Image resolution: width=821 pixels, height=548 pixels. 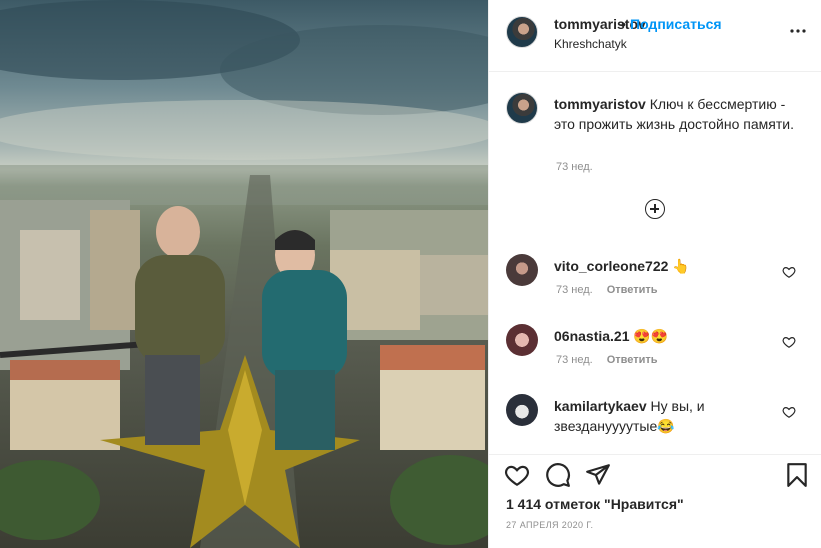 What do you see at coordinates (600, 406) in the screenshot?
I see `comment-username: kamilartykaev` at bounding box center [600, 406].